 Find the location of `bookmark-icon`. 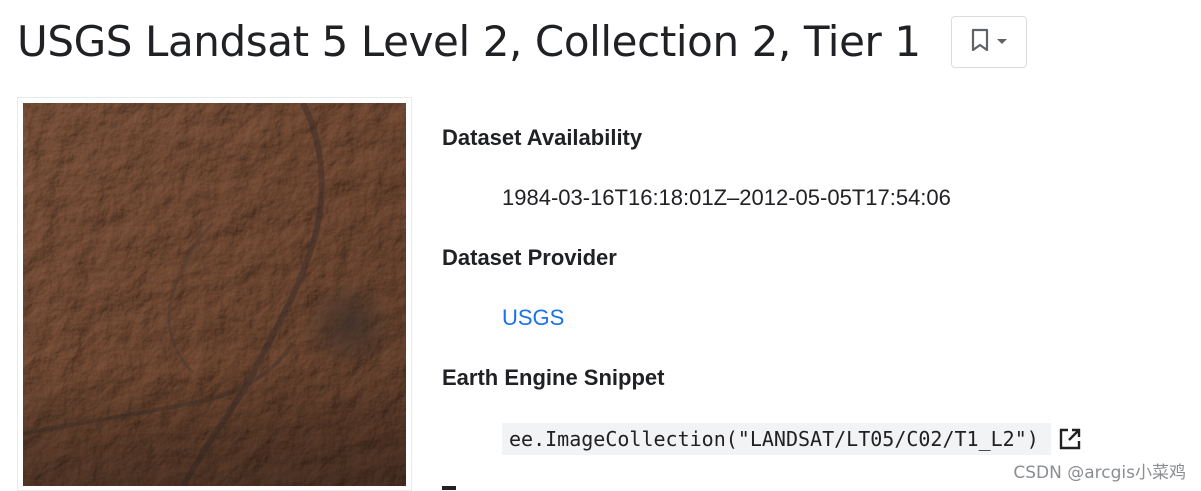

bookmark-icon is located at coordinates (980, 42).